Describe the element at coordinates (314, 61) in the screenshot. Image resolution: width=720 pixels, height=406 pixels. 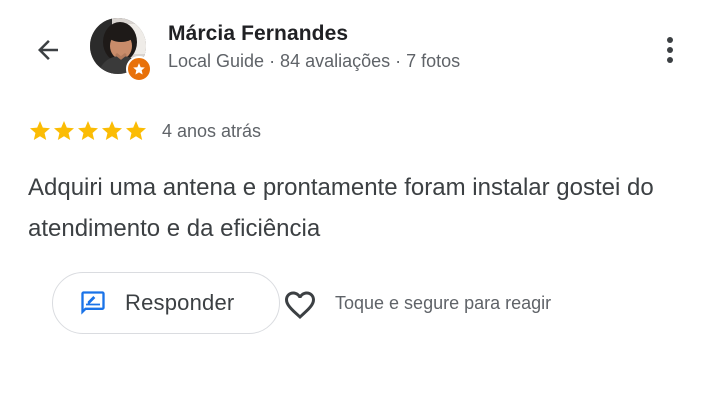
I see `reviewer-meta: Local Guide · 84 avaliações · 7 fotos` at that location.